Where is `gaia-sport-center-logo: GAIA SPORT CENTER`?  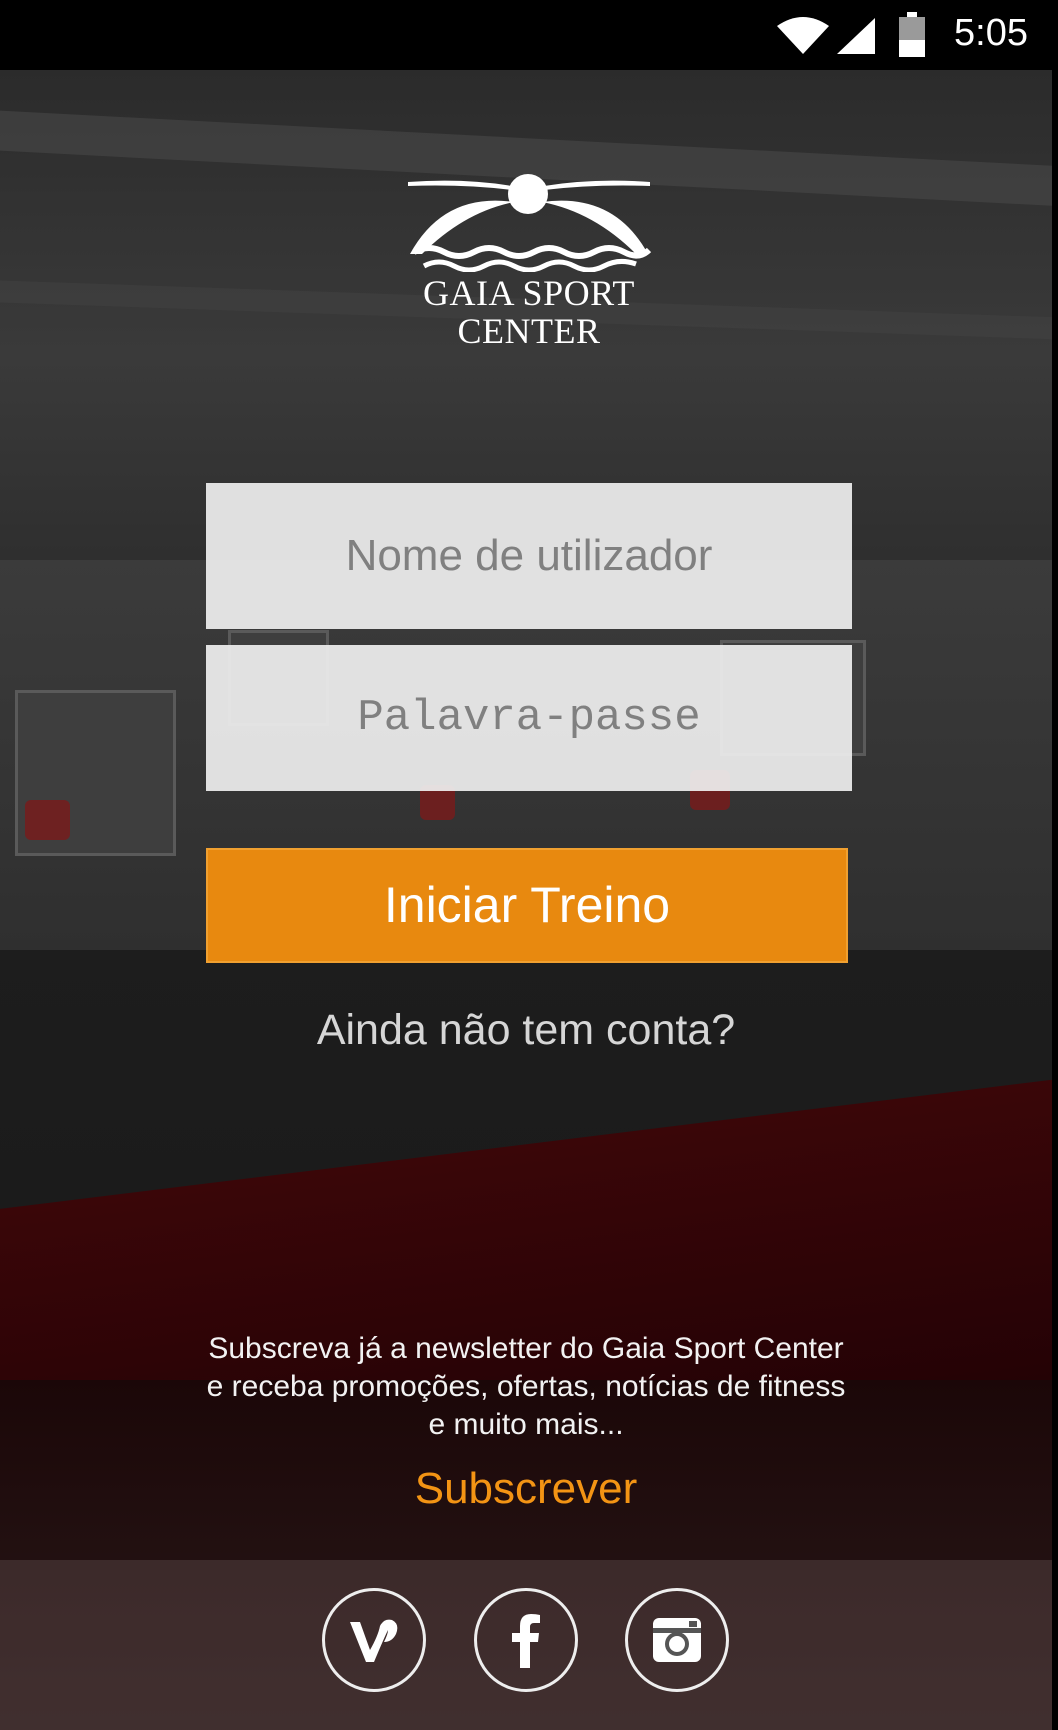
gaia-sport-center-logo: GAIA SPORT CENTER is located at coordinates (529, 262).